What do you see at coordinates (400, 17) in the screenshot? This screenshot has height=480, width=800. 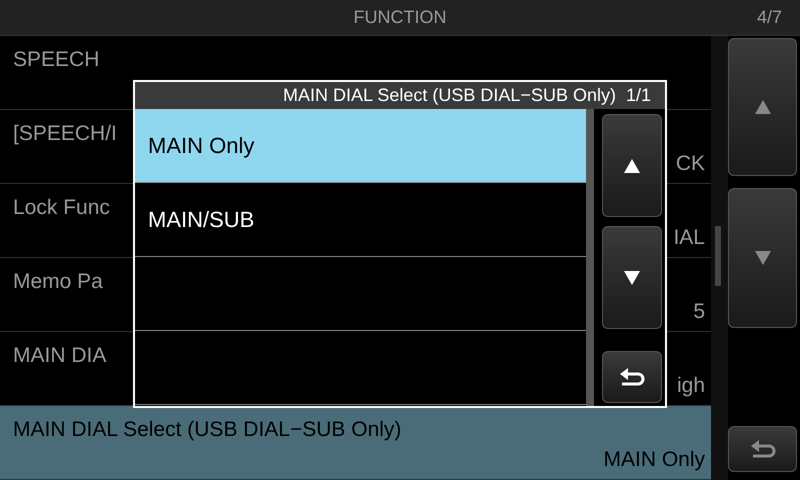 I see `screen-title: FUNCTION` at bounding box center [400, 17].